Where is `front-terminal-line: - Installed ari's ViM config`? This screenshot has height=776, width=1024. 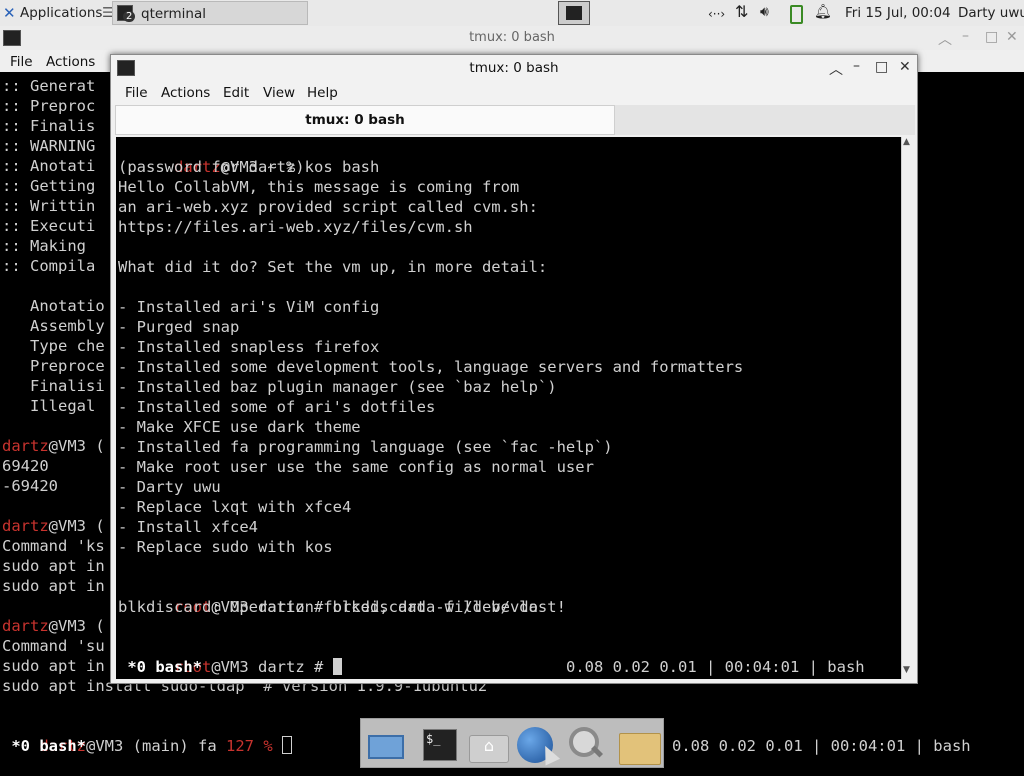
front-terminal-line: - Installed ari's ViM config is located at coordinates (249, 307).